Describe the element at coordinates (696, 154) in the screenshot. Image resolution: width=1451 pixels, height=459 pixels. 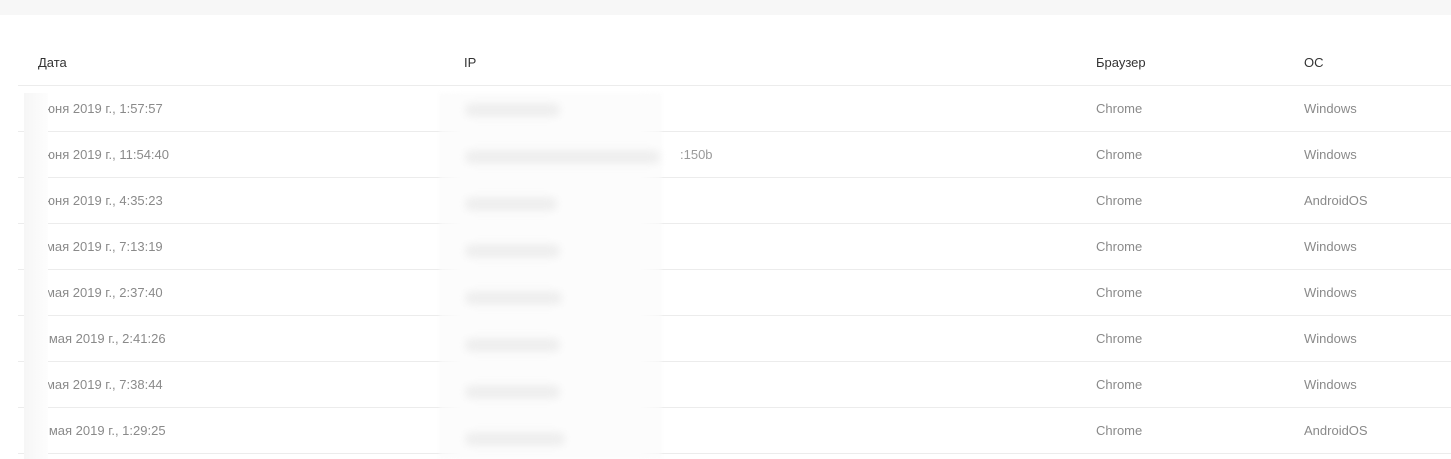
I see `cell-ip: :150b` at that location.